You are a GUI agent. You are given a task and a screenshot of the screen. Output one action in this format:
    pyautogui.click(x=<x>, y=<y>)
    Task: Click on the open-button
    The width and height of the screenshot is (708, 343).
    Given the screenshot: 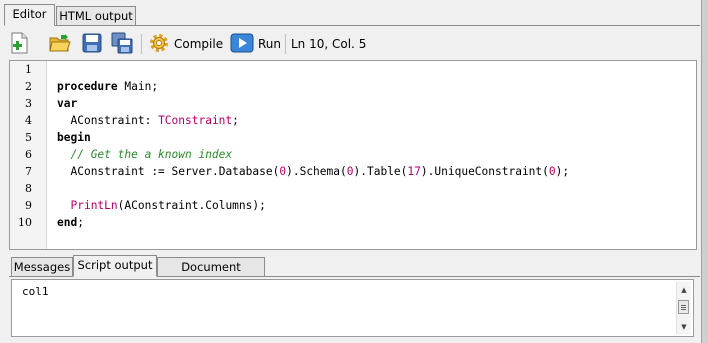 What is the action you would take?
    pyautogui.click(x=60, y=44)
    